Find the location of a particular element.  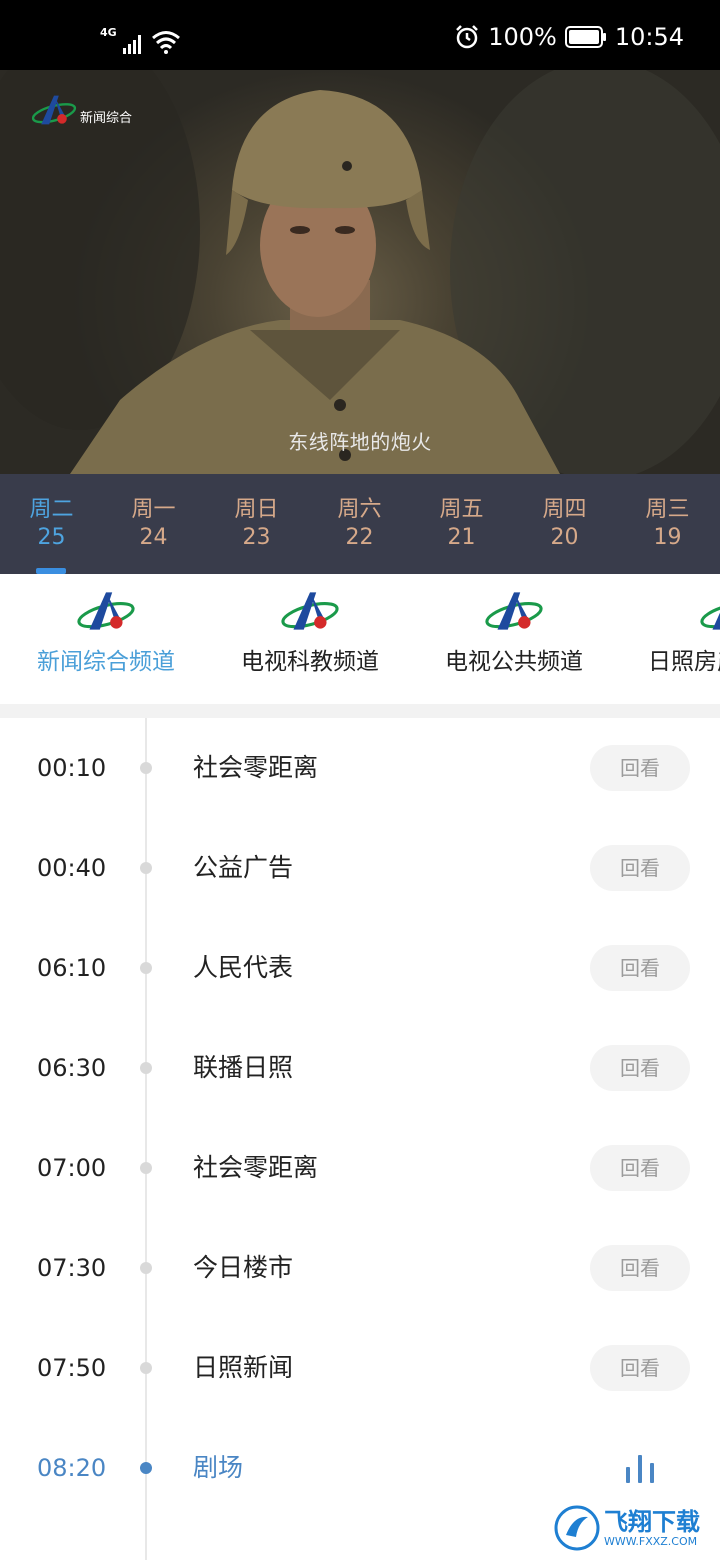

watermark-url: WWW.FXXZ.COM is located at coordinates (651, 1541).